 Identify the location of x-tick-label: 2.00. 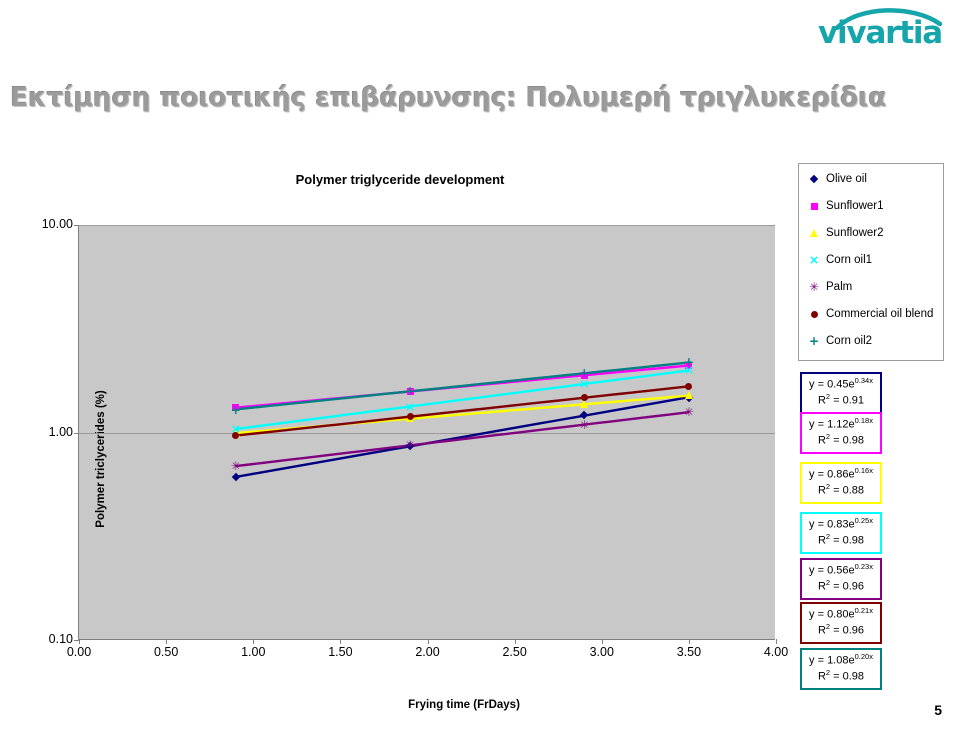
(427, 652).